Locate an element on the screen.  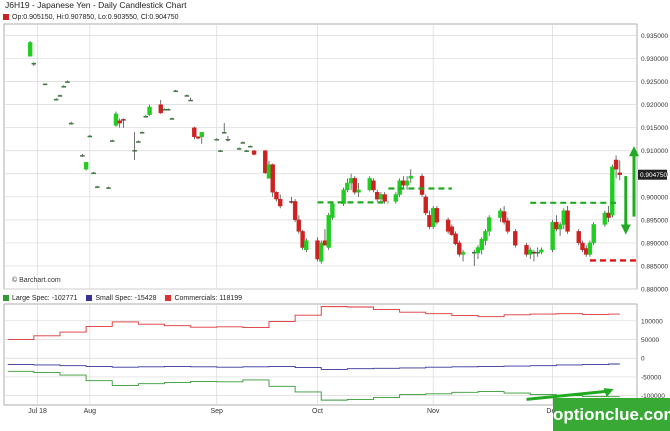
cot-tick-label: 0 is located at coordinates (643, 359).